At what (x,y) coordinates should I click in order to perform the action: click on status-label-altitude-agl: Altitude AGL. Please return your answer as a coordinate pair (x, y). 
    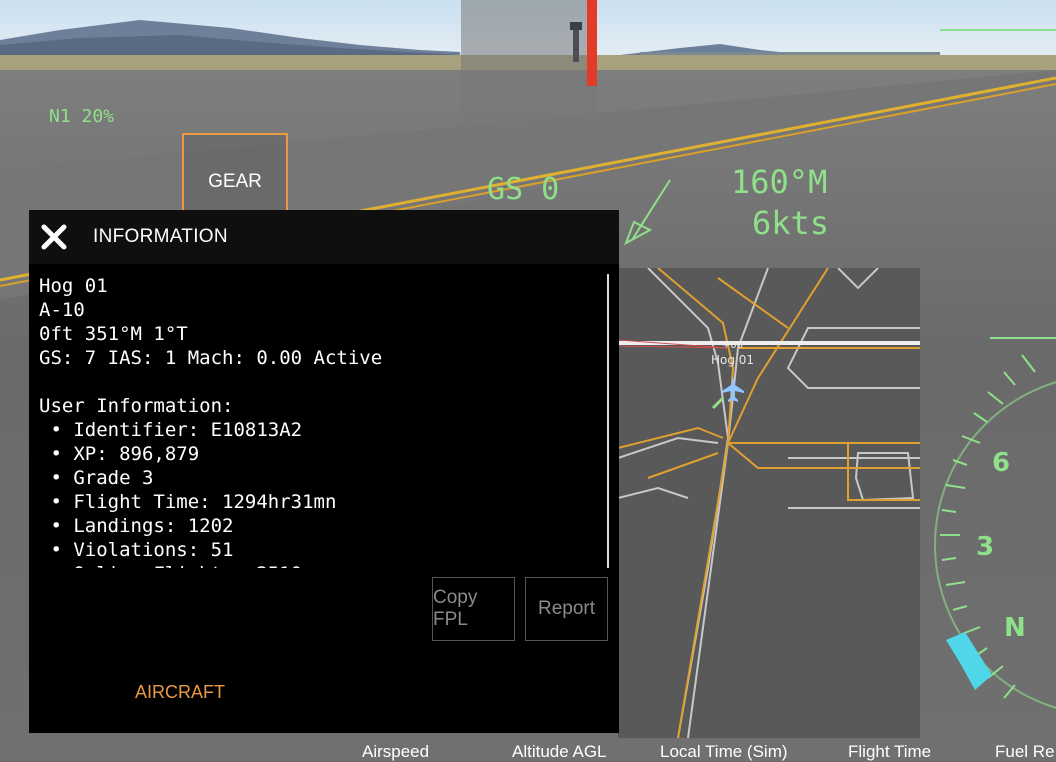
    Looking at the image, I should click on (559, 752).